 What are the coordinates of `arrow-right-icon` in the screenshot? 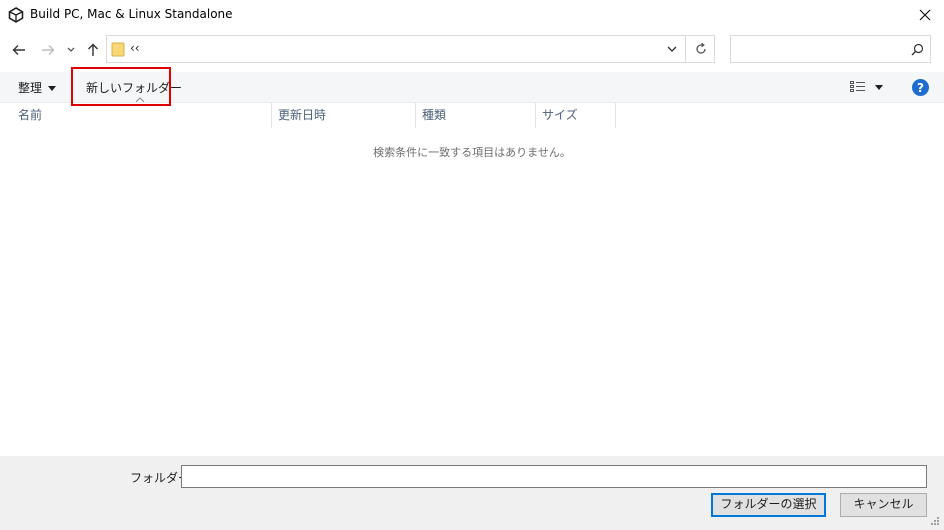 It's located at (48, 50).